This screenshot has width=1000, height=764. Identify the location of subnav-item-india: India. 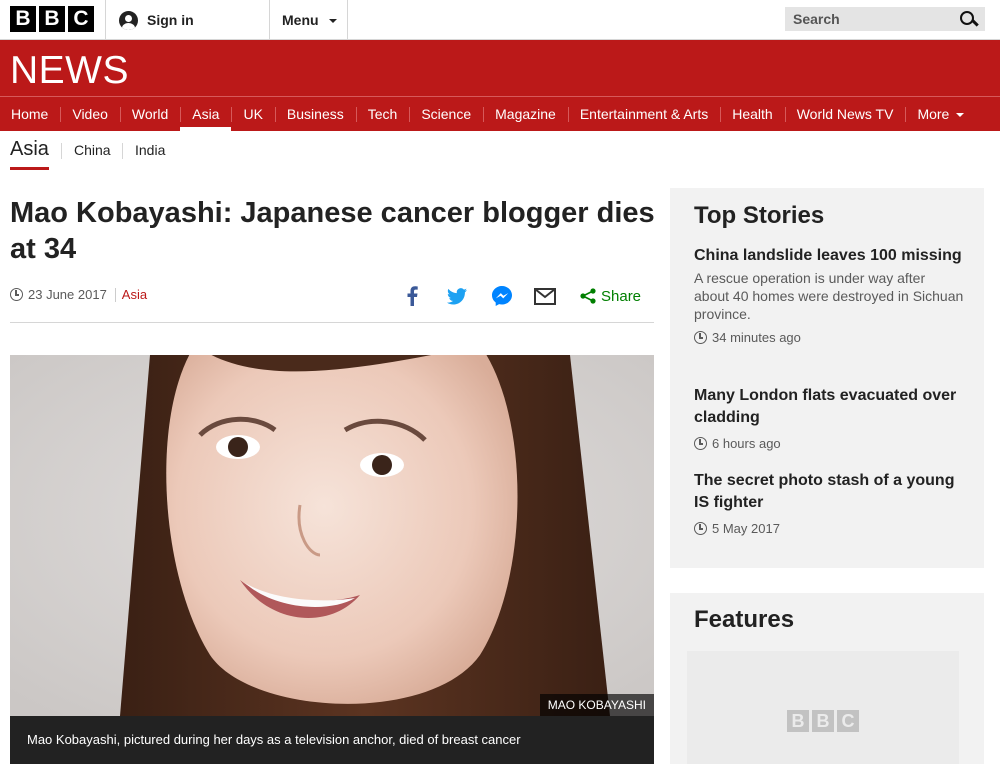
(150, 150).